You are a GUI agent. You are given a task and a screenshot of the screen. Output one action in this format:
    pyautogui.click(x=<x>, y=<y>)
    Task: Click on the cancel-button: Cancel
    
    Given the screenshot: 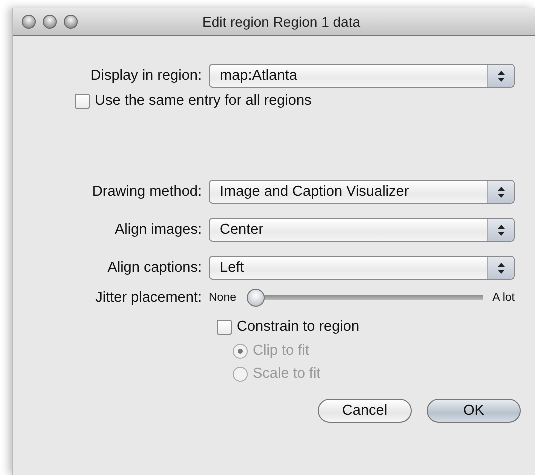 What is the action you would take?
    pyautogui.click(x=365, y=411)
    